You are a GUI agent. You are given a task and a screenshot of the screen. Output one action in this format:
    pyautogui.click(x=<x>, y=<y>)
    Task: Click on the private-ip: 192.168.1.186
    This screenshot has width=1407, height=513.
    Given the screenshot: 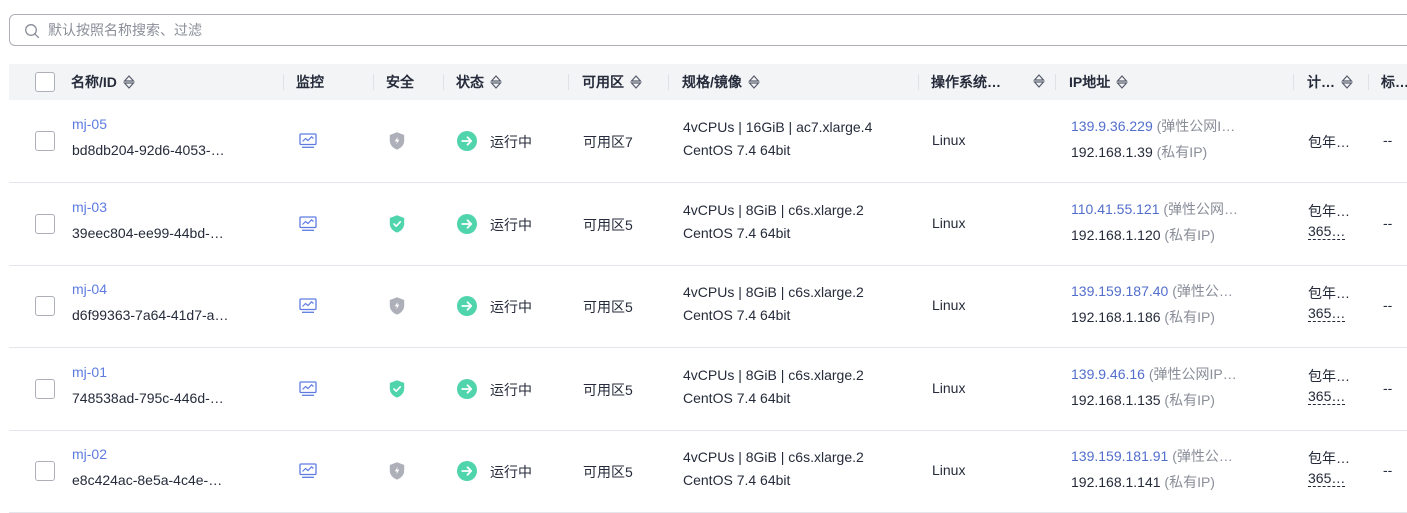 What is the action you would take?
    pyautogui.click(x=1116, y=317)
    